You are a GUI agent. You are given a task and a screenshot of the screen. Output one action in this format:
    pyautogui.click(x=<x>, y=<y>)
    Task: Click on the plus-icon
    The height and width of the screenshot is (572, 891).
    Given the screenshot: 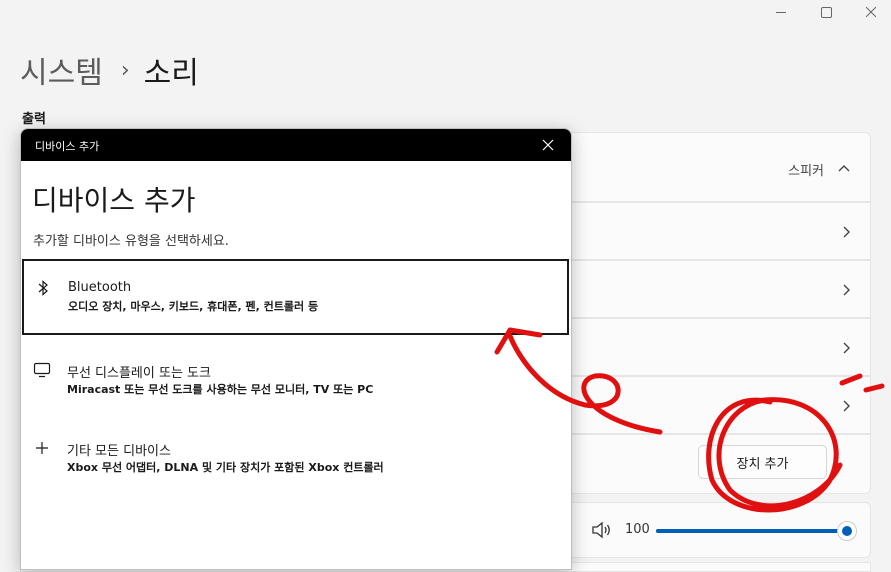 What is the action you would take?
    pyautogui.click(x=42, y=448)
    